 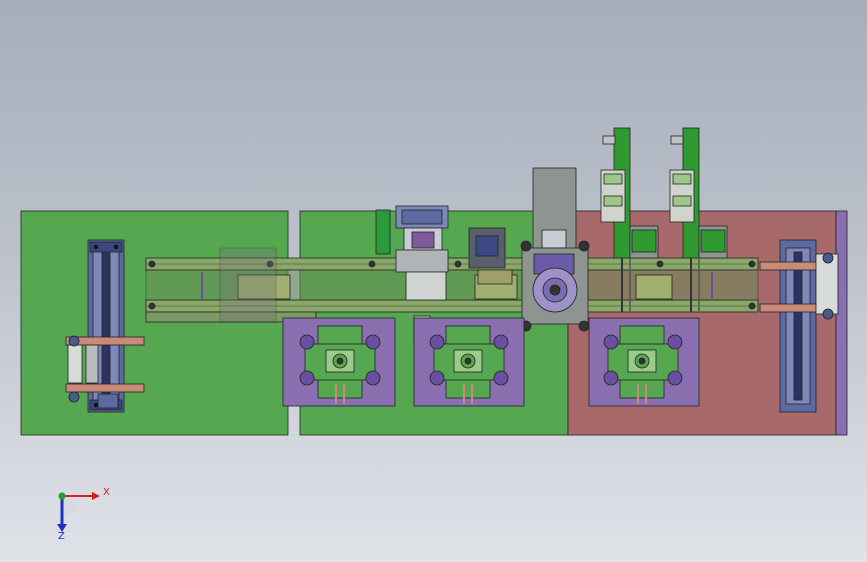 I want to click on rotary-servo-column, so click(x=555, y=249).